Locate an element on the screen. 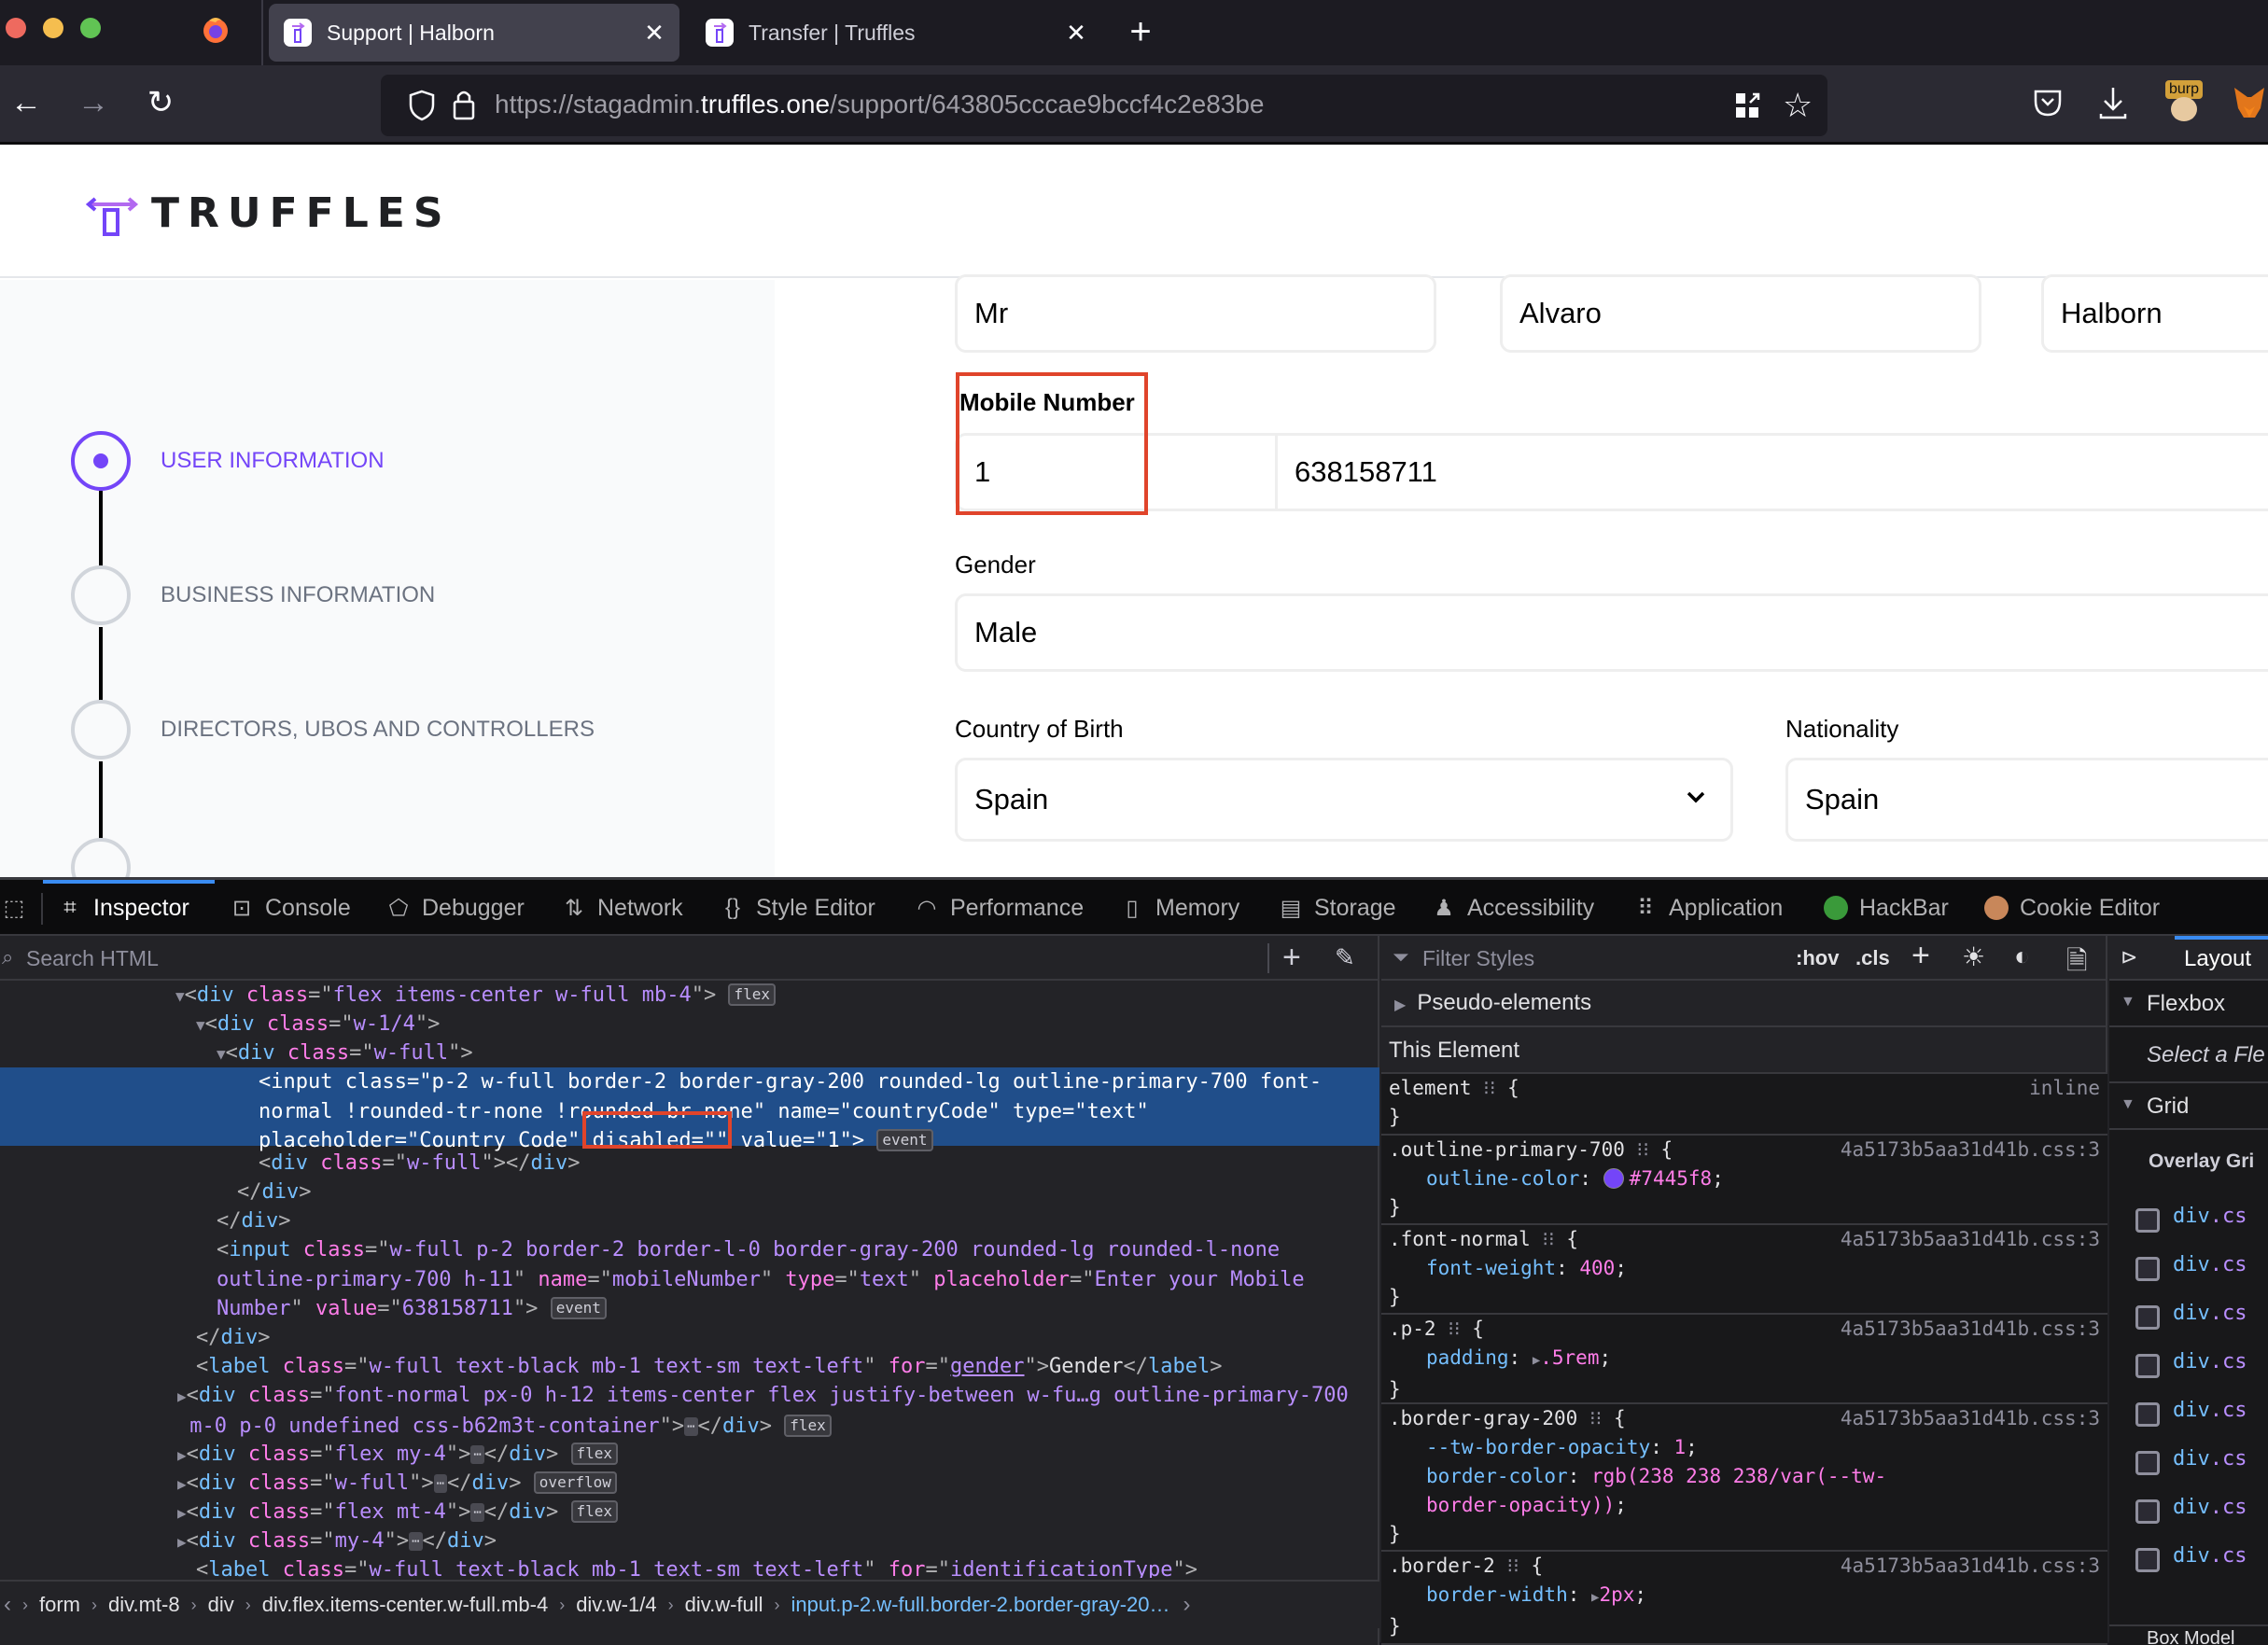  tree-node-collapsed: ▶<div class="my-4"> ⋯ </div> is located at coordinates (778, 1542).